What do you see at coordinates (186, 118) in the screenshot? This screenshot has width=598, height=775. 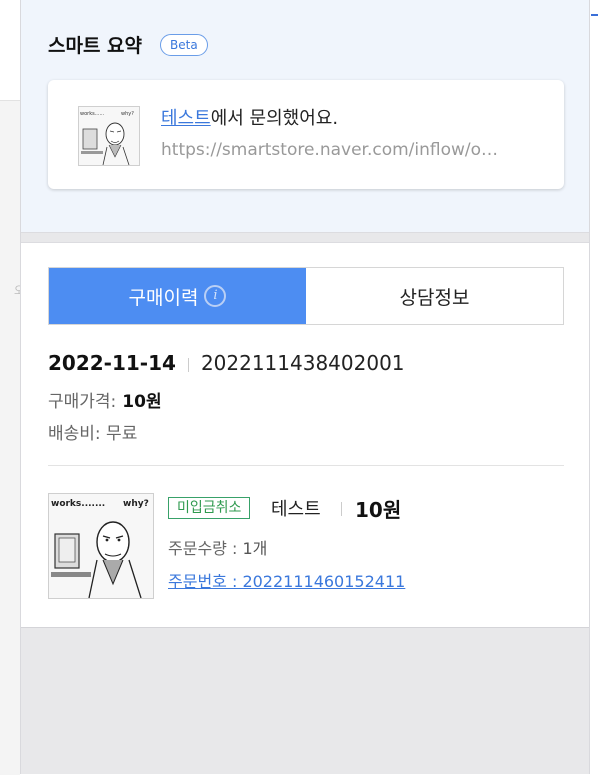 I see `store-link: 테스트` at bounding box center [186, 118].